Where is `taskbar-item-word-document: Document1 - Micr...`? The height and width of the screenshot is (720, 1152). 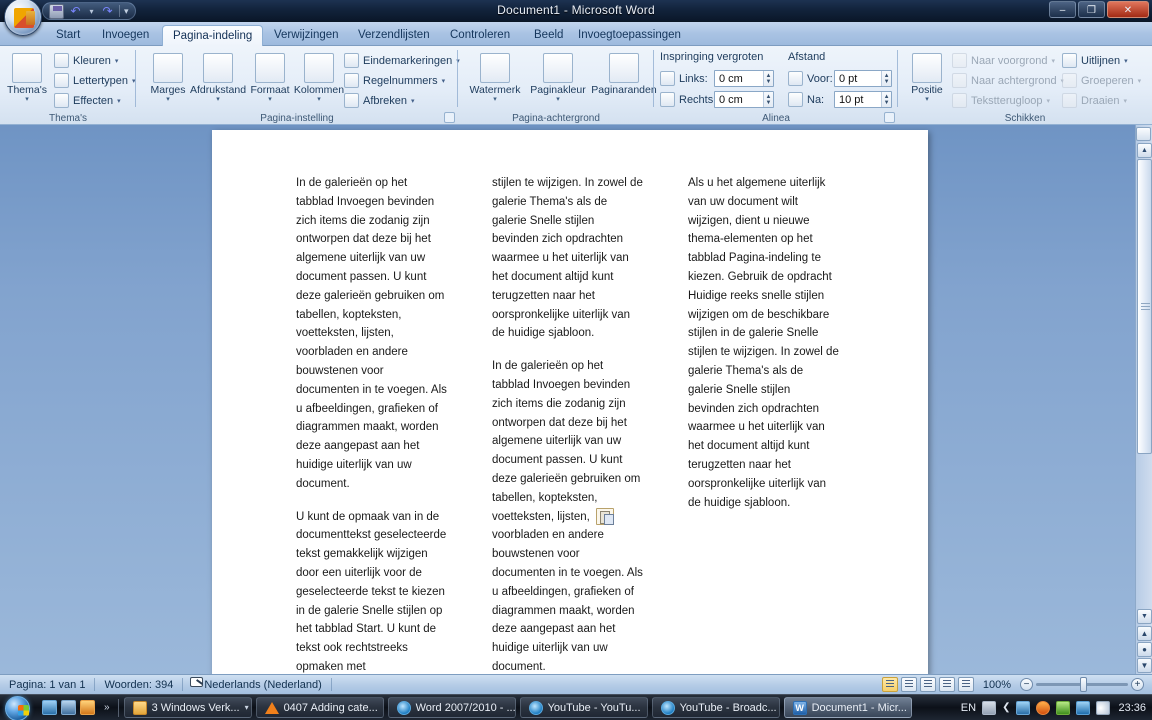 taskbar-item-word-document: Document1 - Micr... is located at coordinates (847, 707).